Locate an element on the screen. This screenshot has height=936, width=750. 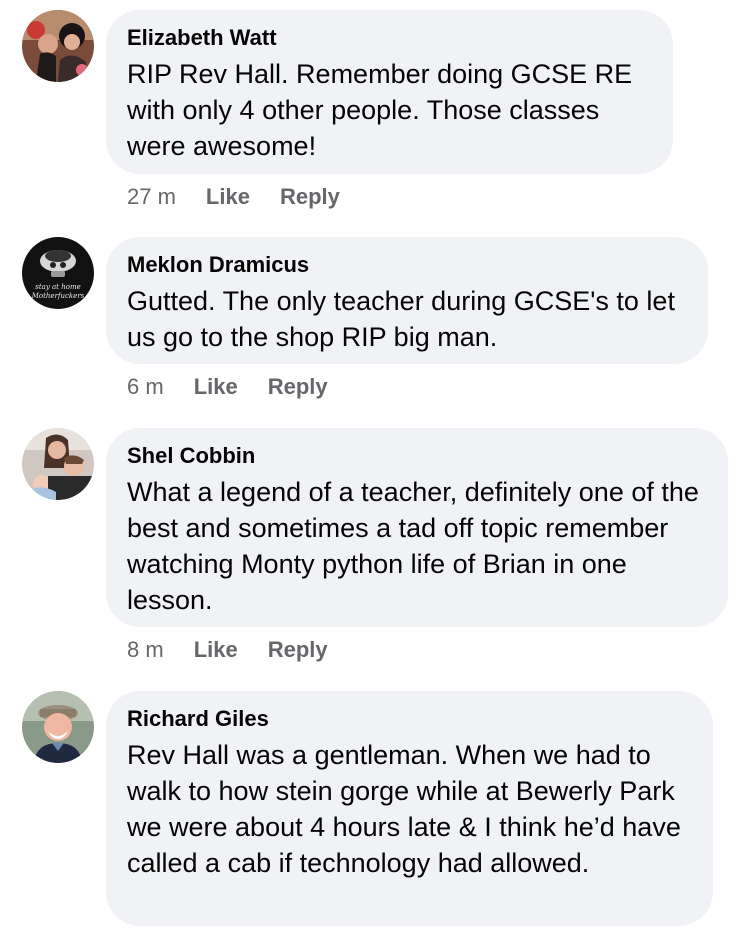
comment-author: Meklon Dramicus is located at coordinates (406, 265).